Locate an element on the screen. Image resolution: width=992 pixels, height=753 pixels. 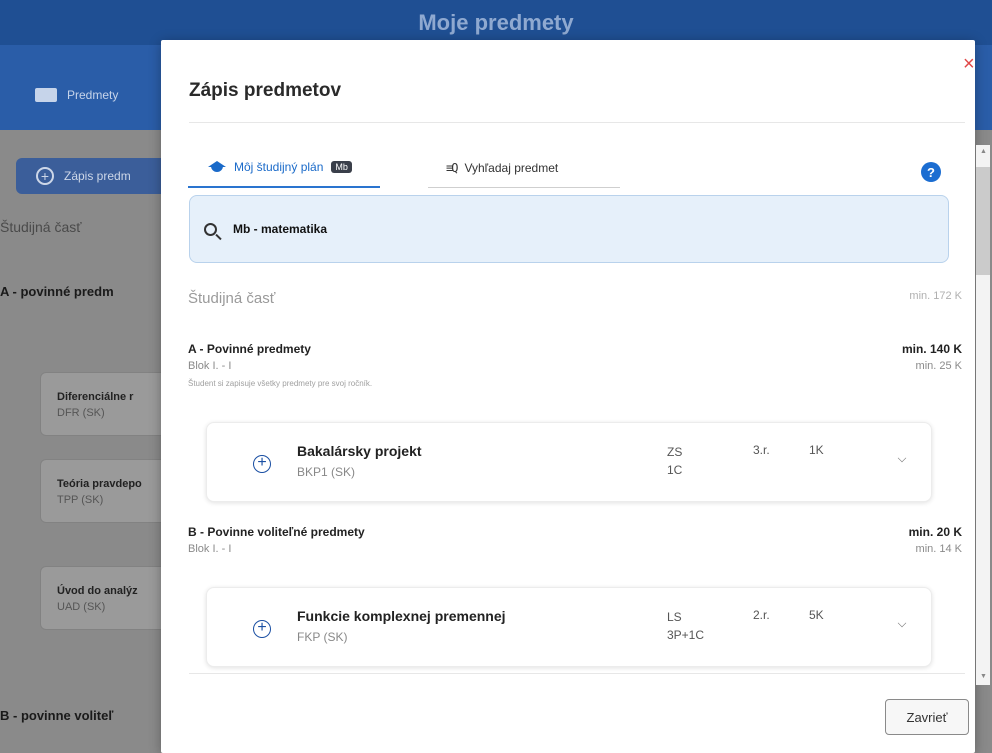
course-card: Teória pravdepo TPP (SK) is located at coordinates (110, 491).